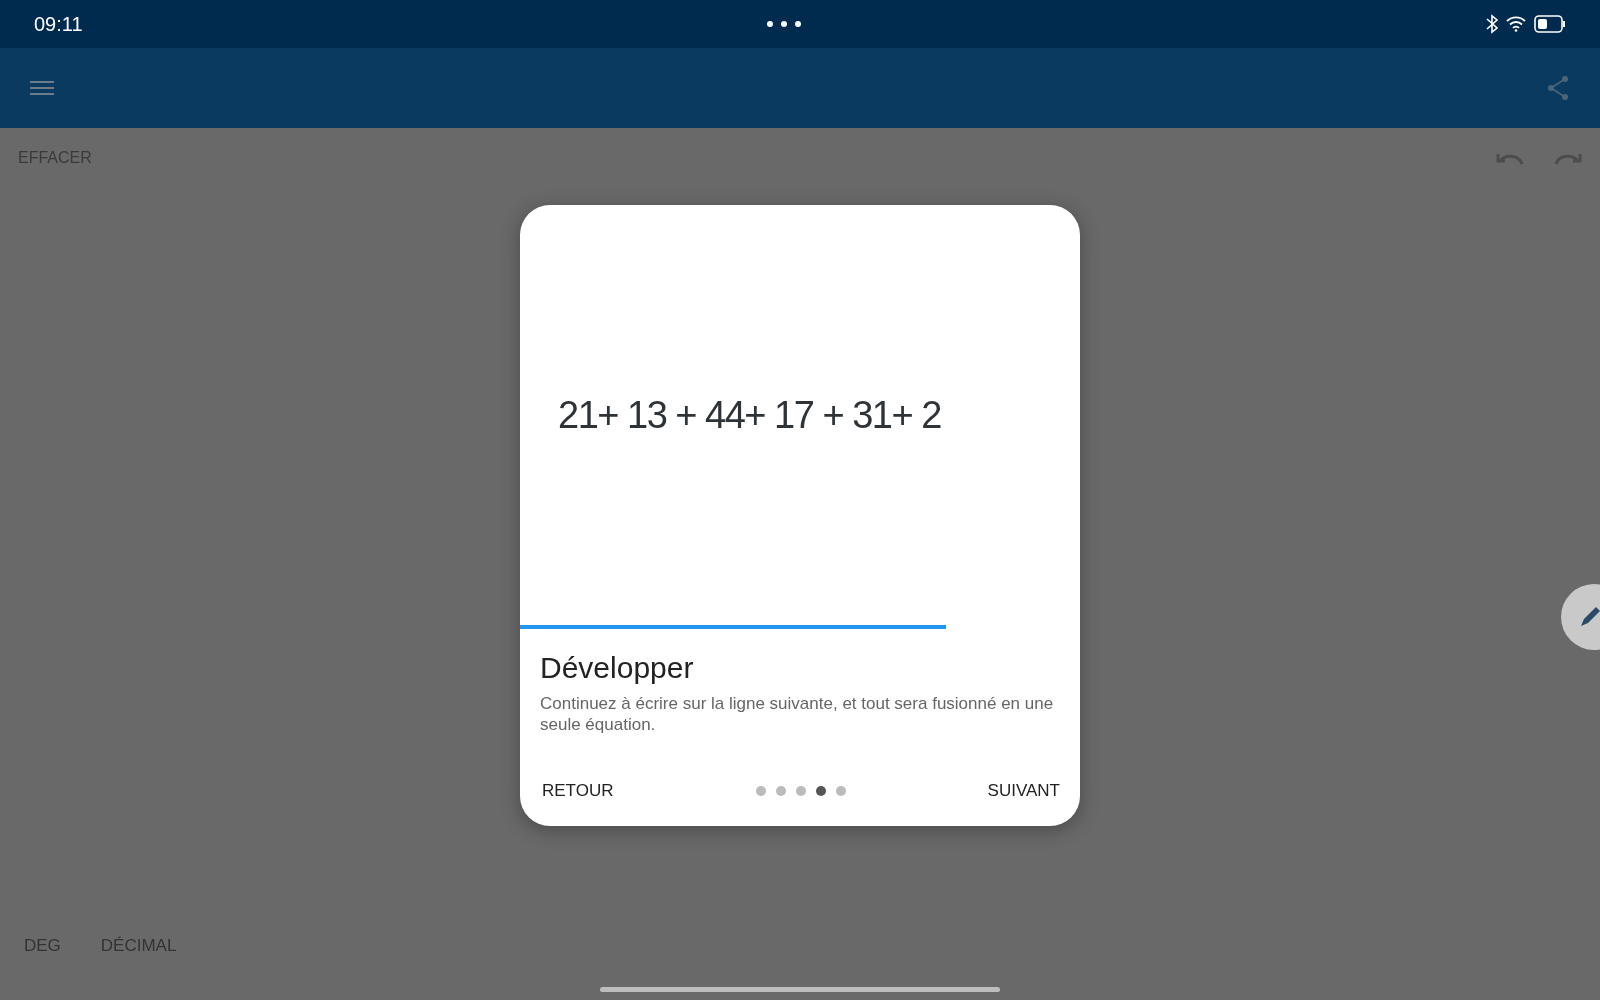  Describe the element at coordinates (1516, 24) in the screenshot. I see `wifi-icon` at that location.